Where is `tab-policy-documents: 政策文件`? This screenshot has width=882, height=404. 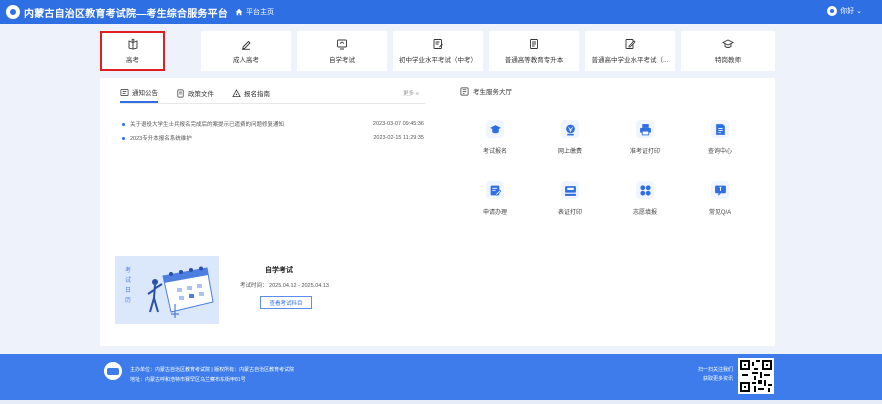
tab-policy-documents: 政策文件 is located at coordinates (195, 95).